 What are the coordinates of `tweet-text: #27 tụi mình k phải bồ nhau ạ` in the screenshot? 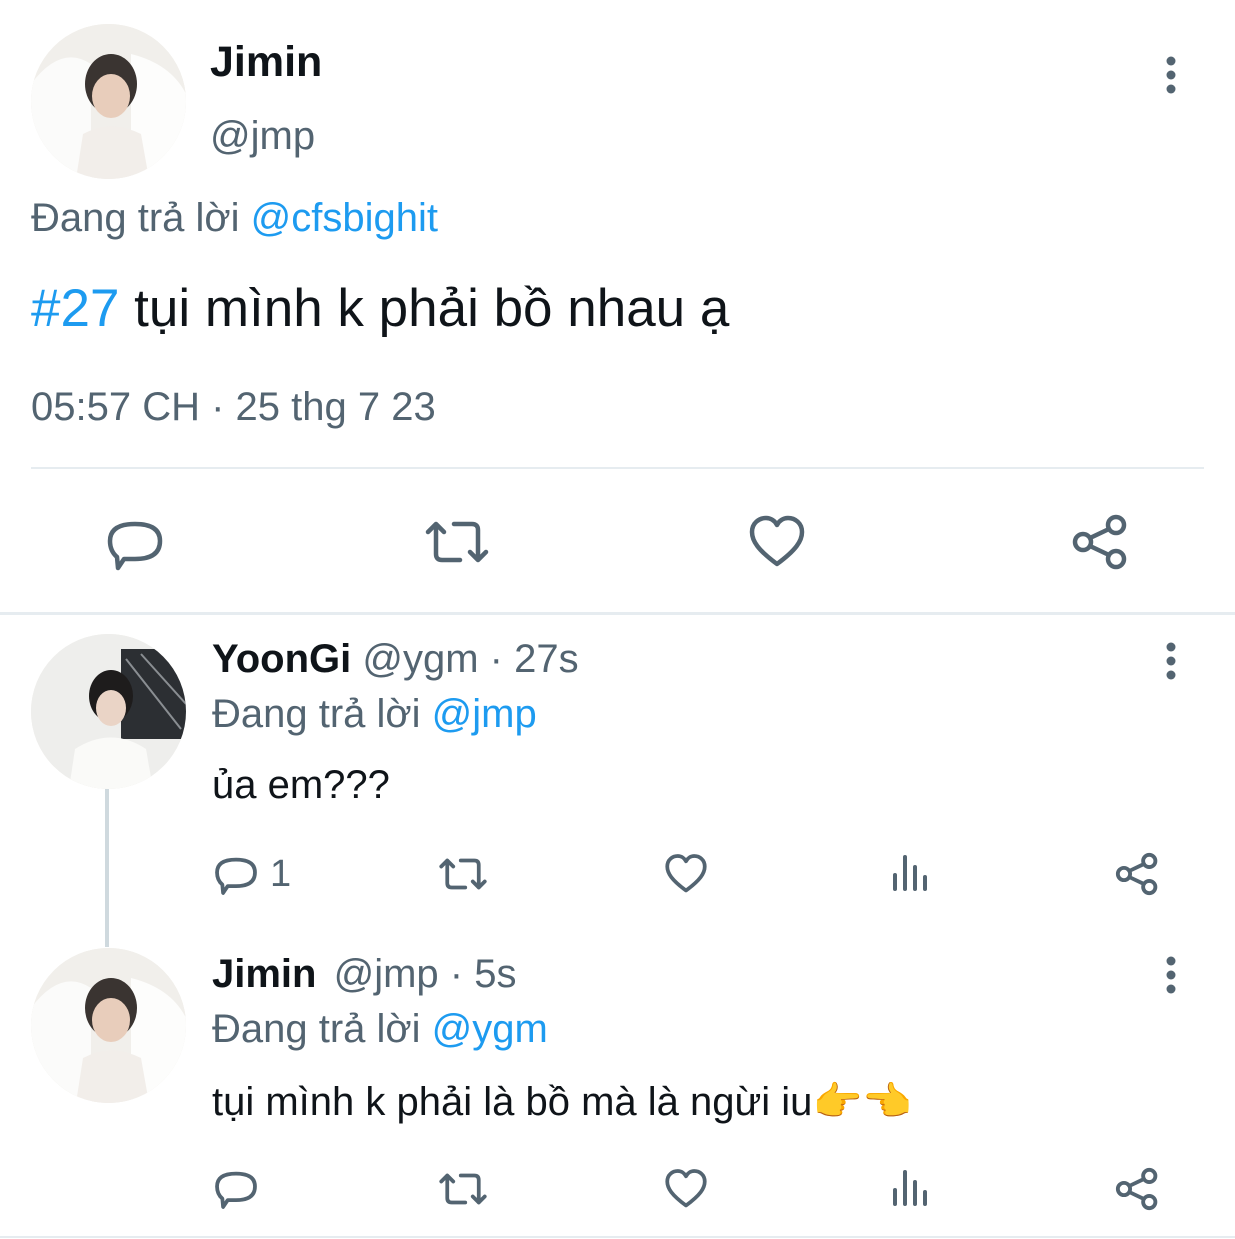 It's located at (380, 308).